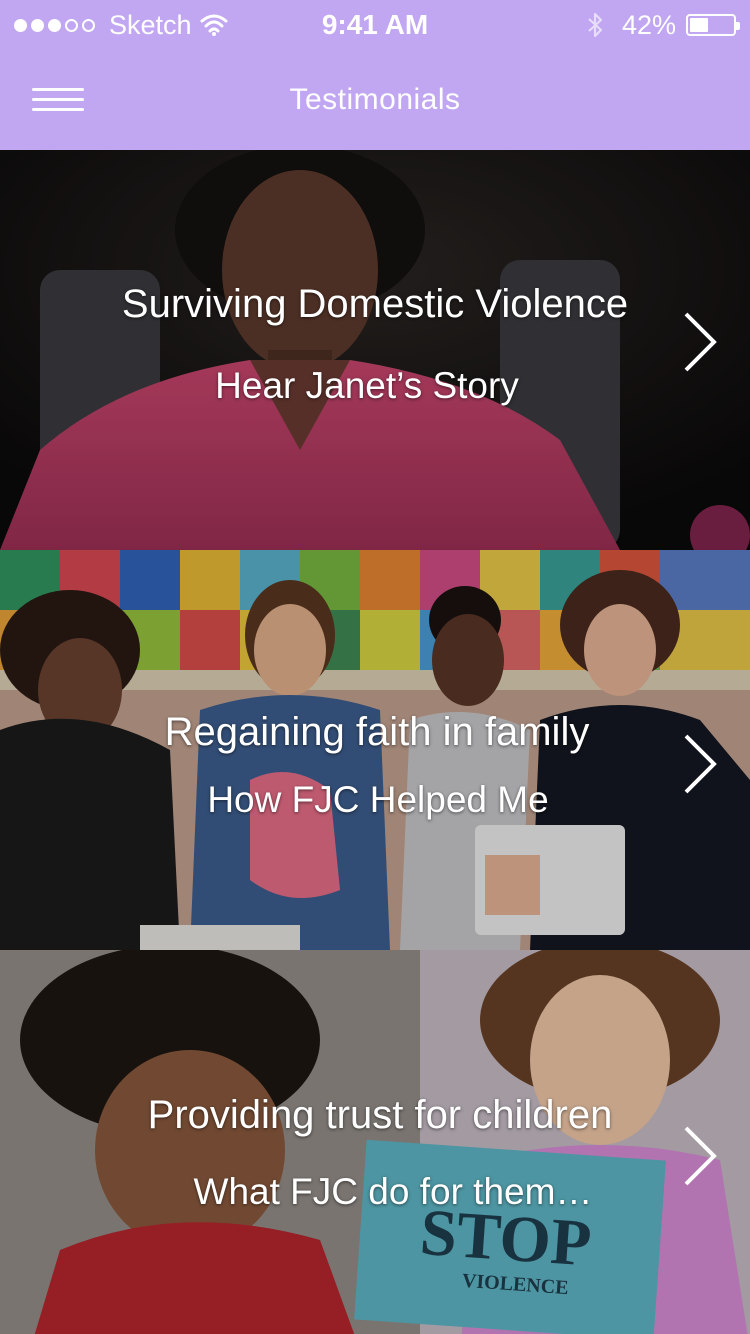  Describe the element at coordinates (375, 304) in the screenshot. I see `card-title: Surviving Domestic Violence` at that location.